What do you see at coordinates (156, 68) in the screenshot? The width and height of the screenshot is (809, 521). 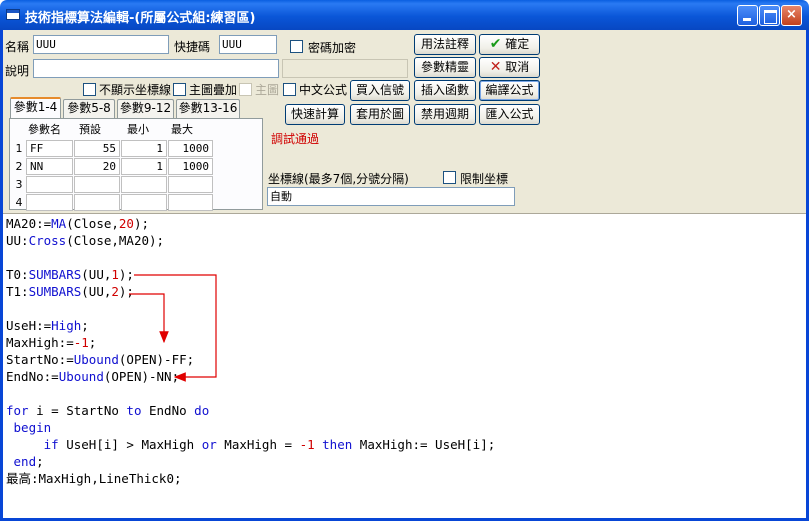 I see `desc-input` at bounding box center [156, 68].